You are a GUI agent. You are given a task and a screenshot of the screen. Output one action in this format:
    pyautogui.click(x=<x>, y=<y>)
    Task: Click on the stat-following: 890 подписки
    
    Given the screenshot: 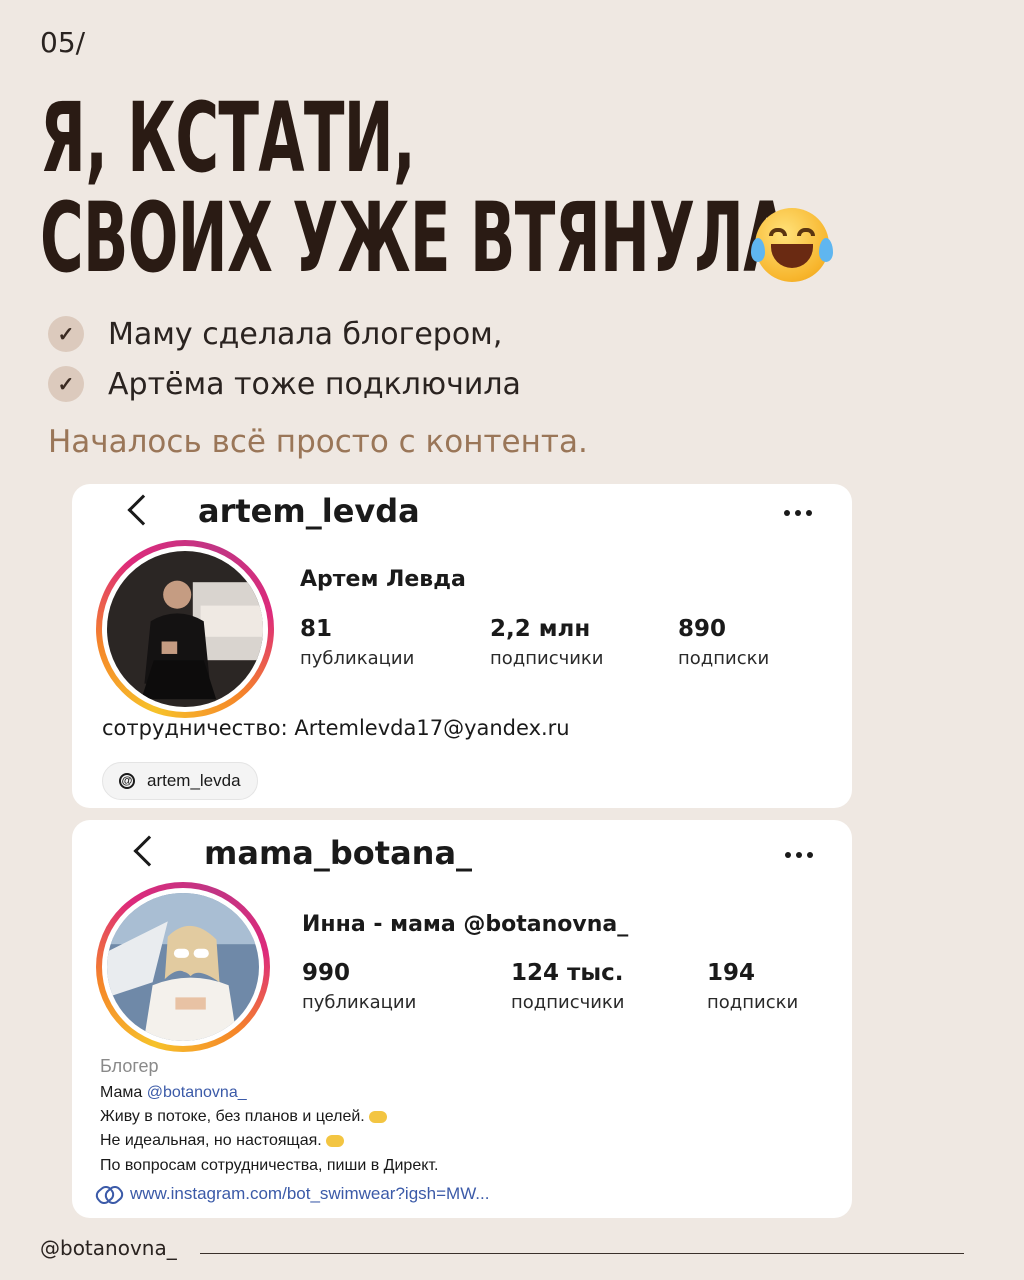 What is the action you would take?
    pyautogui.click(x=723, y=642)
    